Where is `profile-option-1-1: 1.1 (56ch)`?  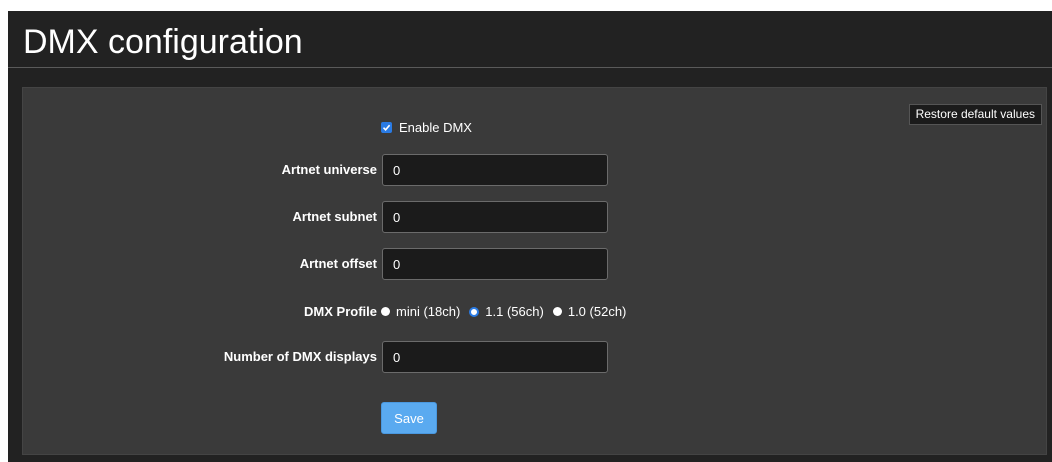 profile-option-1-1: 1.1 (56ch) is located at coordinates (506, 311).